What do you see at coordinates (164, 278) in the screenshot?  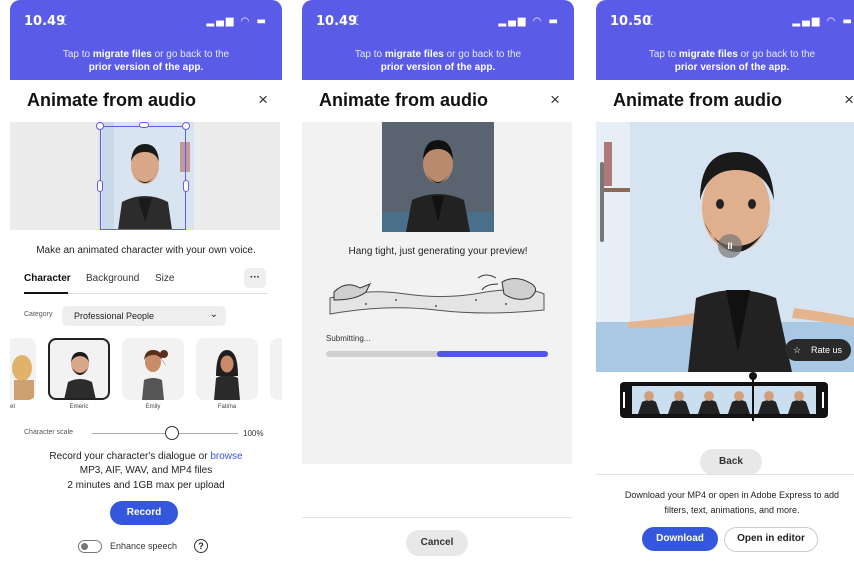 I see `tab-size: Size` at bounding box center [164, 278].